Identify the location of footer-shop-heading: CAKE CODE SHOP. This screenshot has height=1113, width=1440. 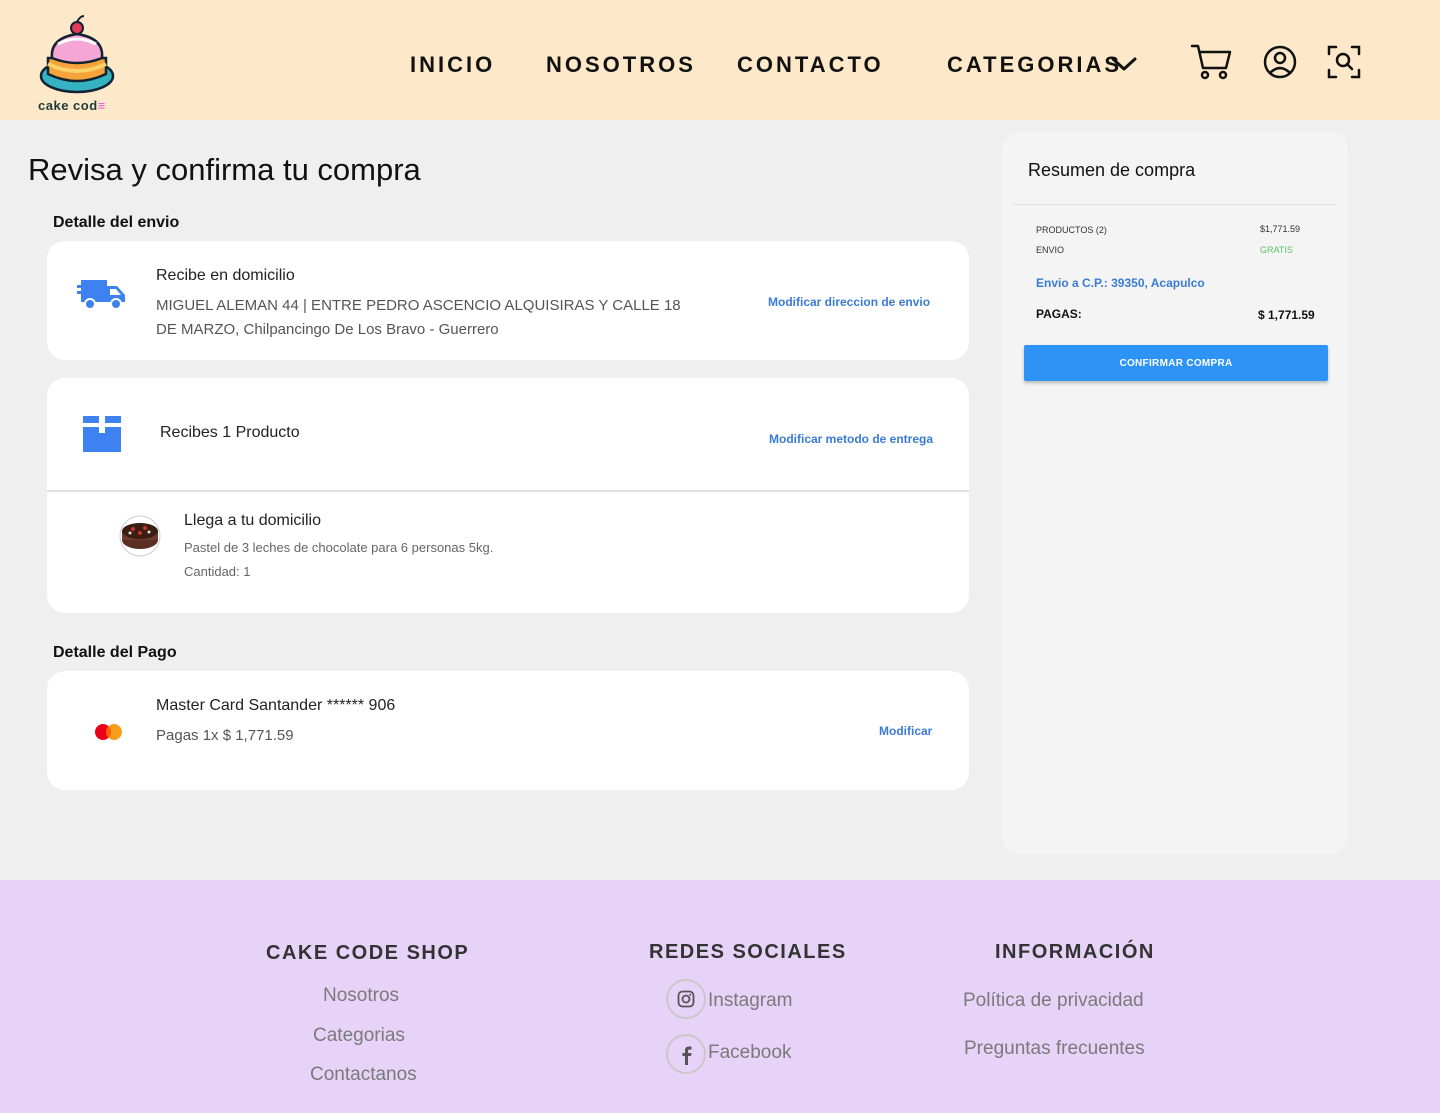
(368, 953).